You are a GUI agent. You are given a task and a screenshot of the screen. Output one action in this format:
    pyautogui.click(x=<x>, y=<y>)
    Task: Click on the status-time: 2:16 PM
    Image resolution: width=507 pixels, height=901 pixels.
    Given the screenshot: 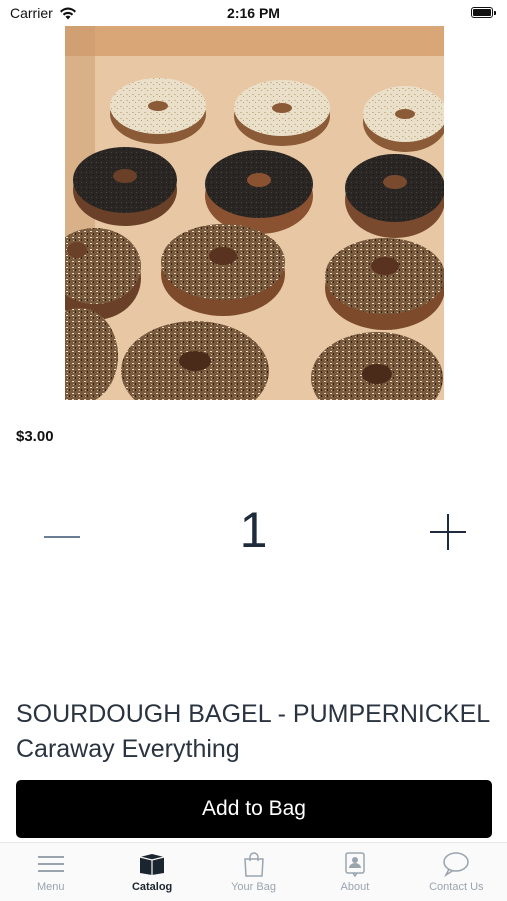 What is the action you would take?
    pyautogui.click(x=253, y=13)
    